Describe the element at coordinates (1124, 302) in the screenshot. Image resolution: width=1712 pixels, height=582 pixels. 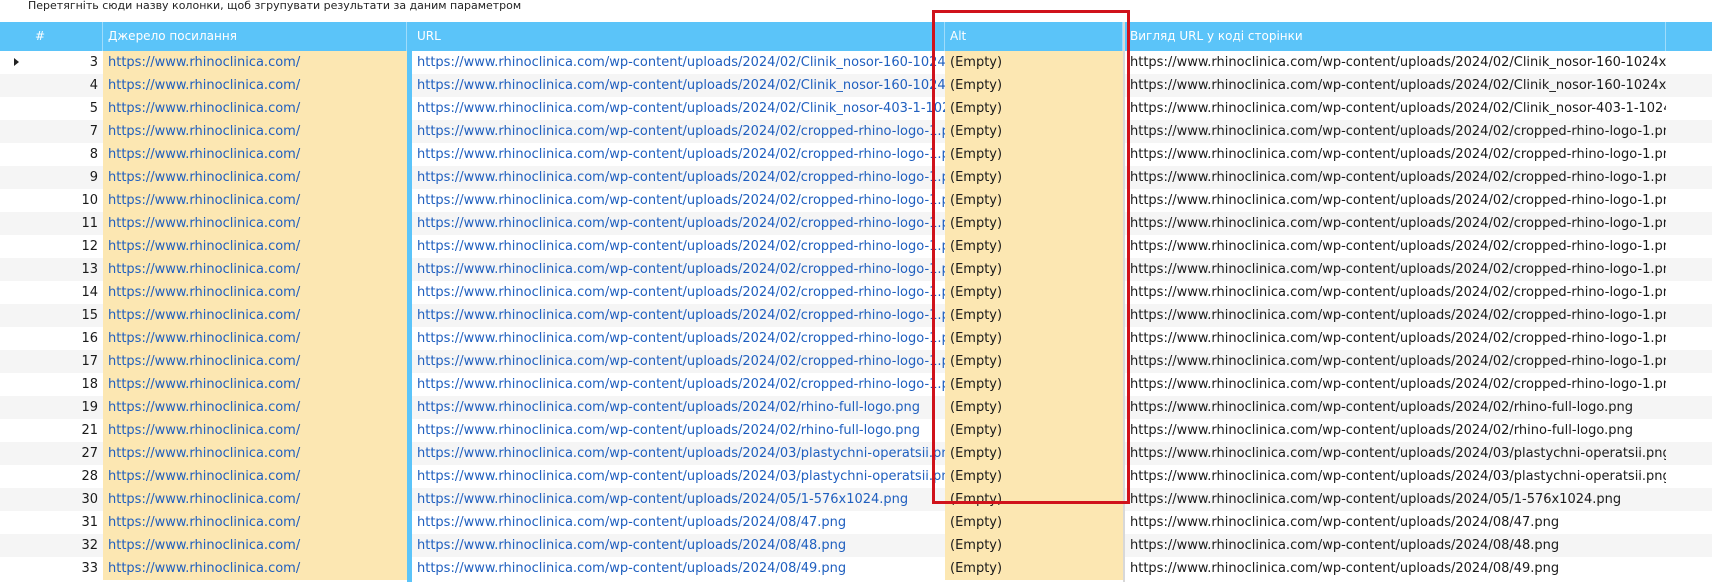
I see `column-divider-alt-view` at that location.